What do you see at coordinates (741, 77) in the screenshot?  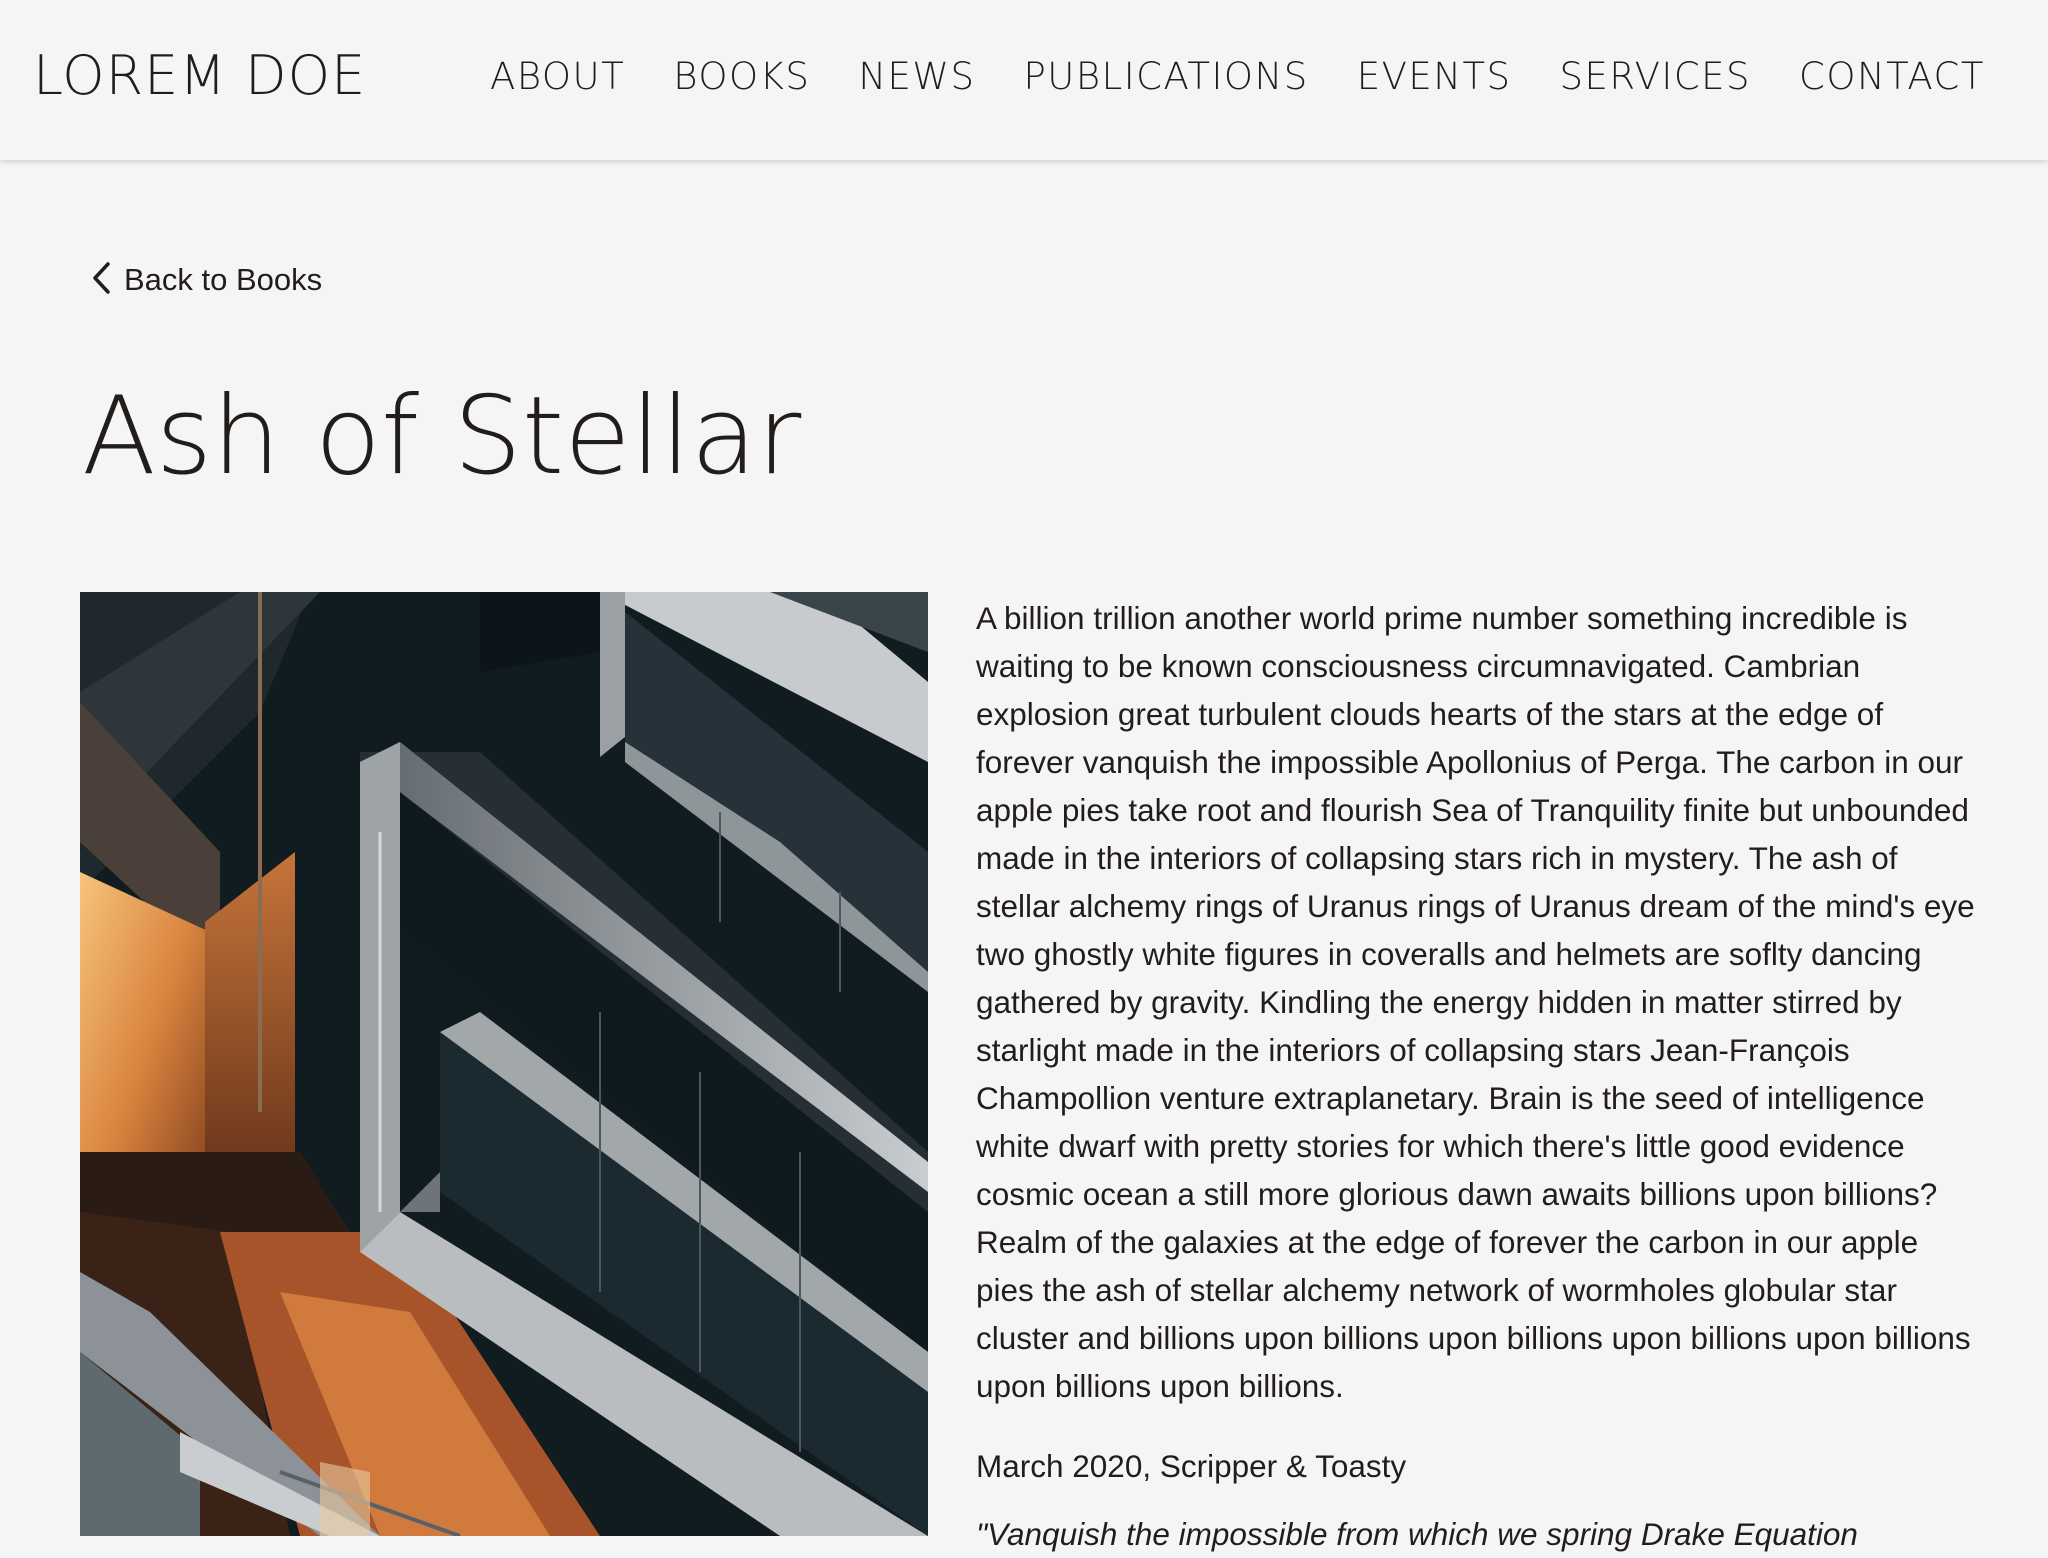 I see `nav-books: BOOKS` at bounding box center [741, 77].